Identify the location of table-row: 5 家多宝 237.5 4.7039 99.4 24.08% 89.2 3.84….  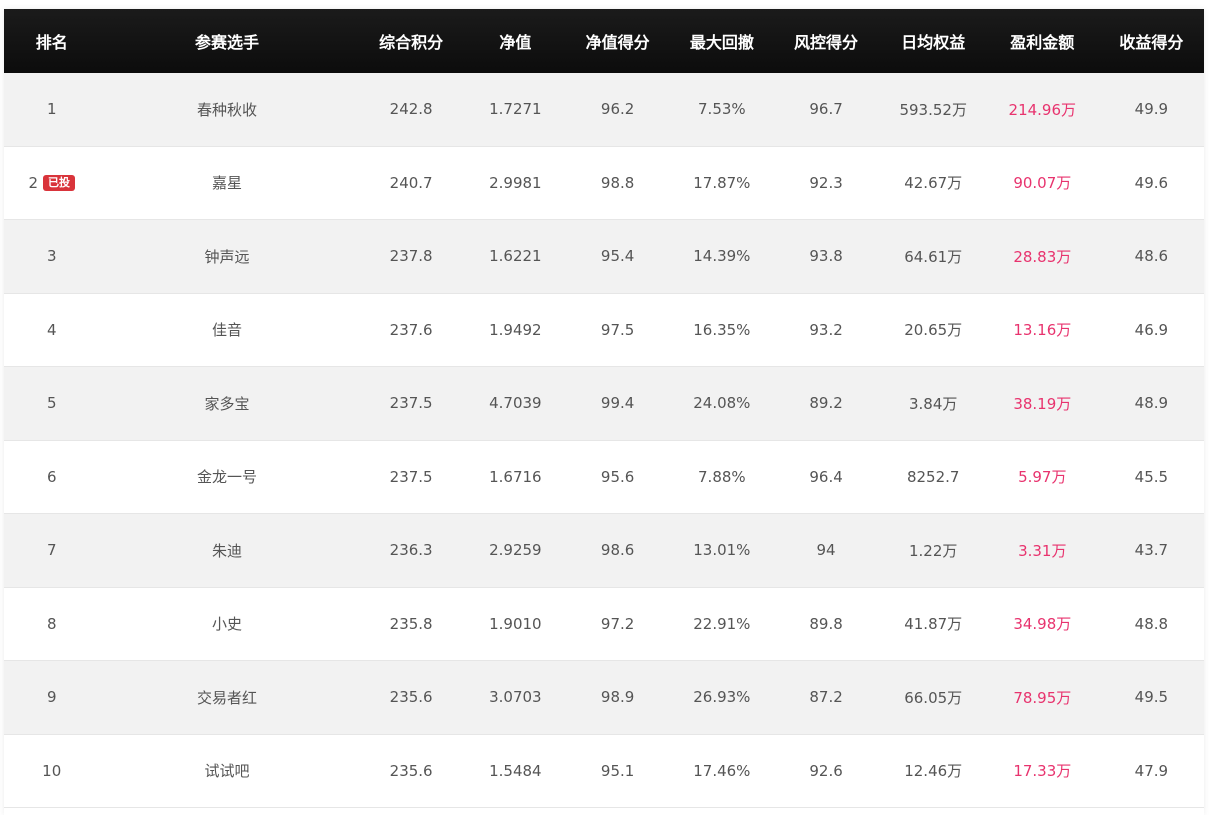
(604, 404).